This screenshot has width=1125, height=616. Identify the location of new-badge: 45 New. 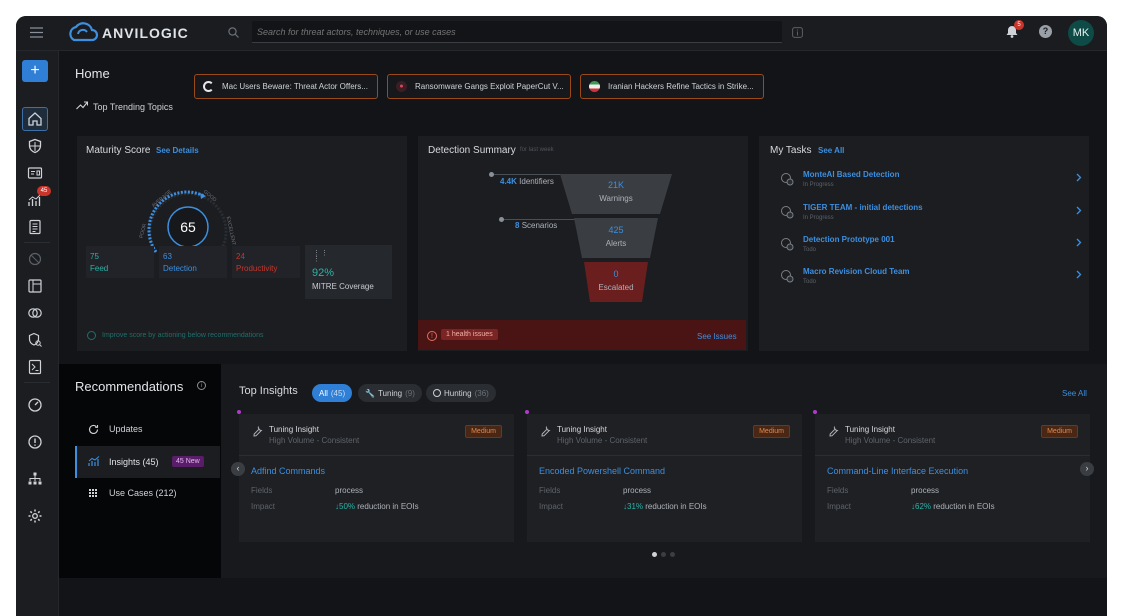
(188, 461).